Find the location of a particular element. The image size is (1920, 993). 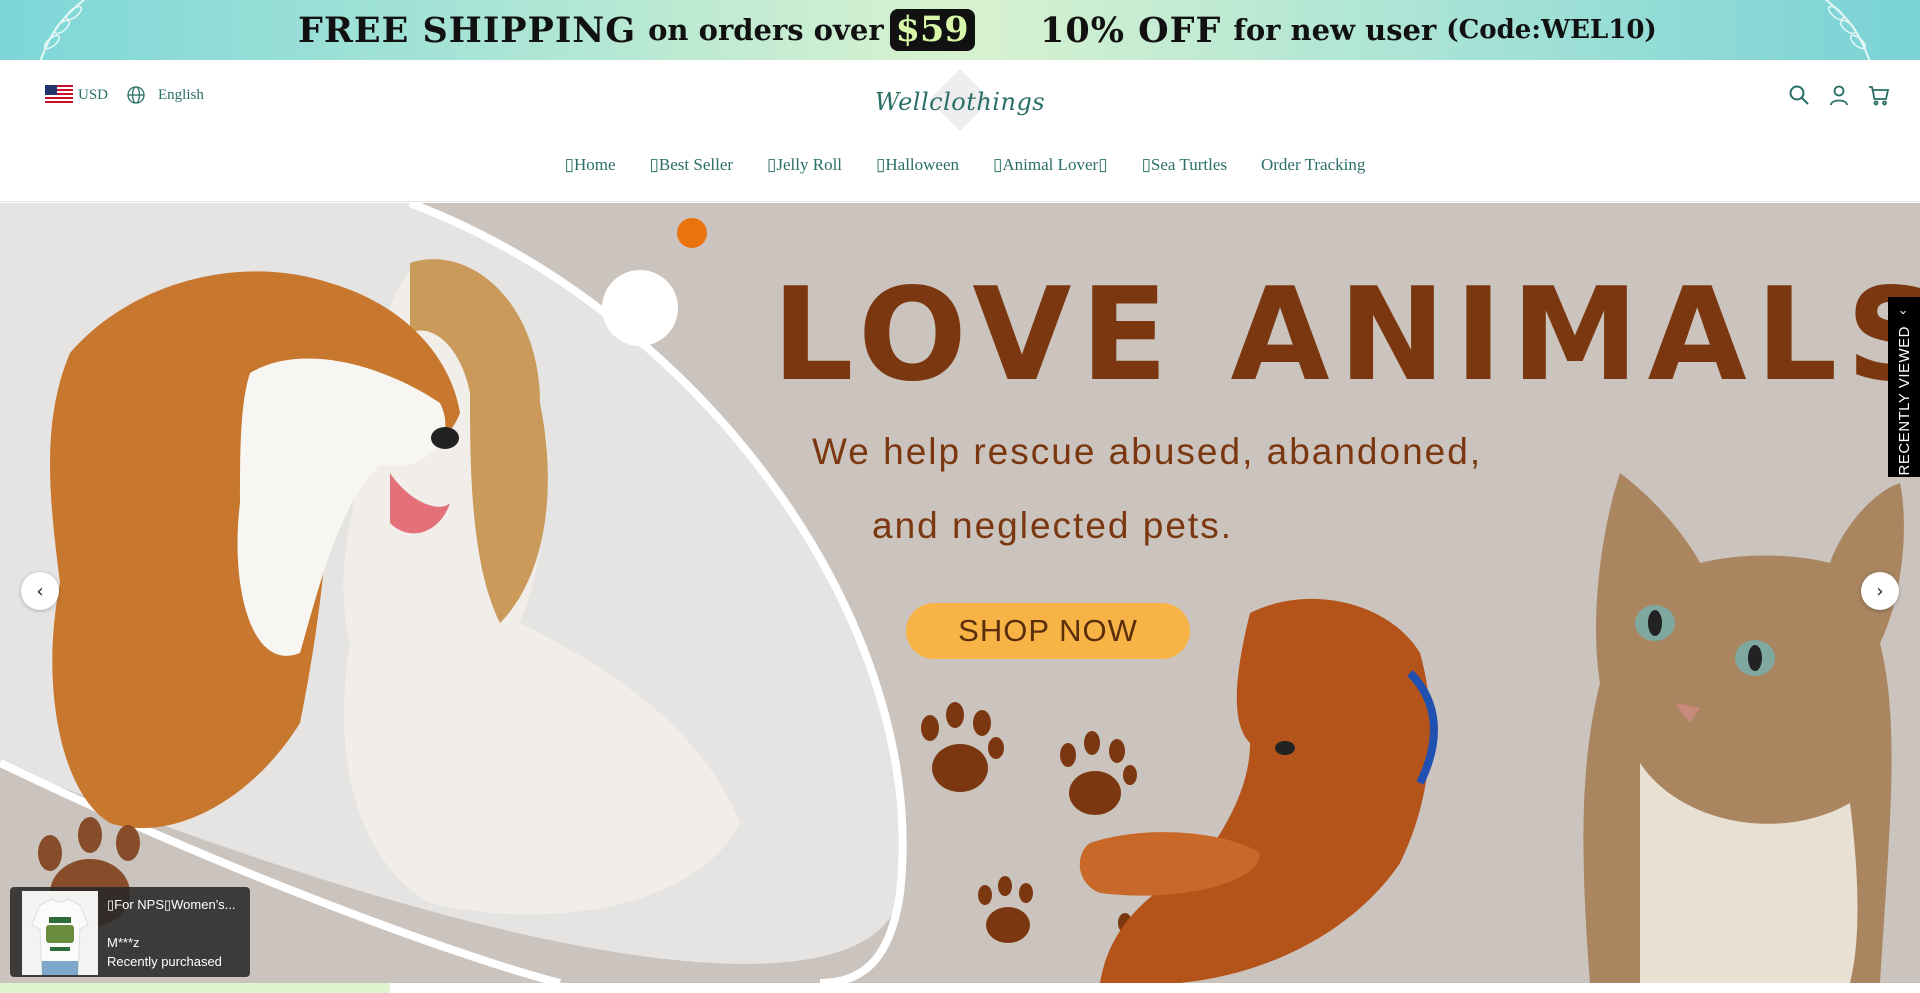

nav-item-best-seller: ▯Best Seller is located at coordinates (691, 165).